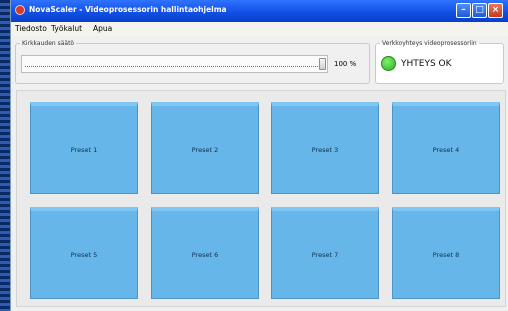 The image size is (508, 311). Describe the element at coordinates (345, 64) in the screenshot. I see `brightness-value: 100 %` at that location.